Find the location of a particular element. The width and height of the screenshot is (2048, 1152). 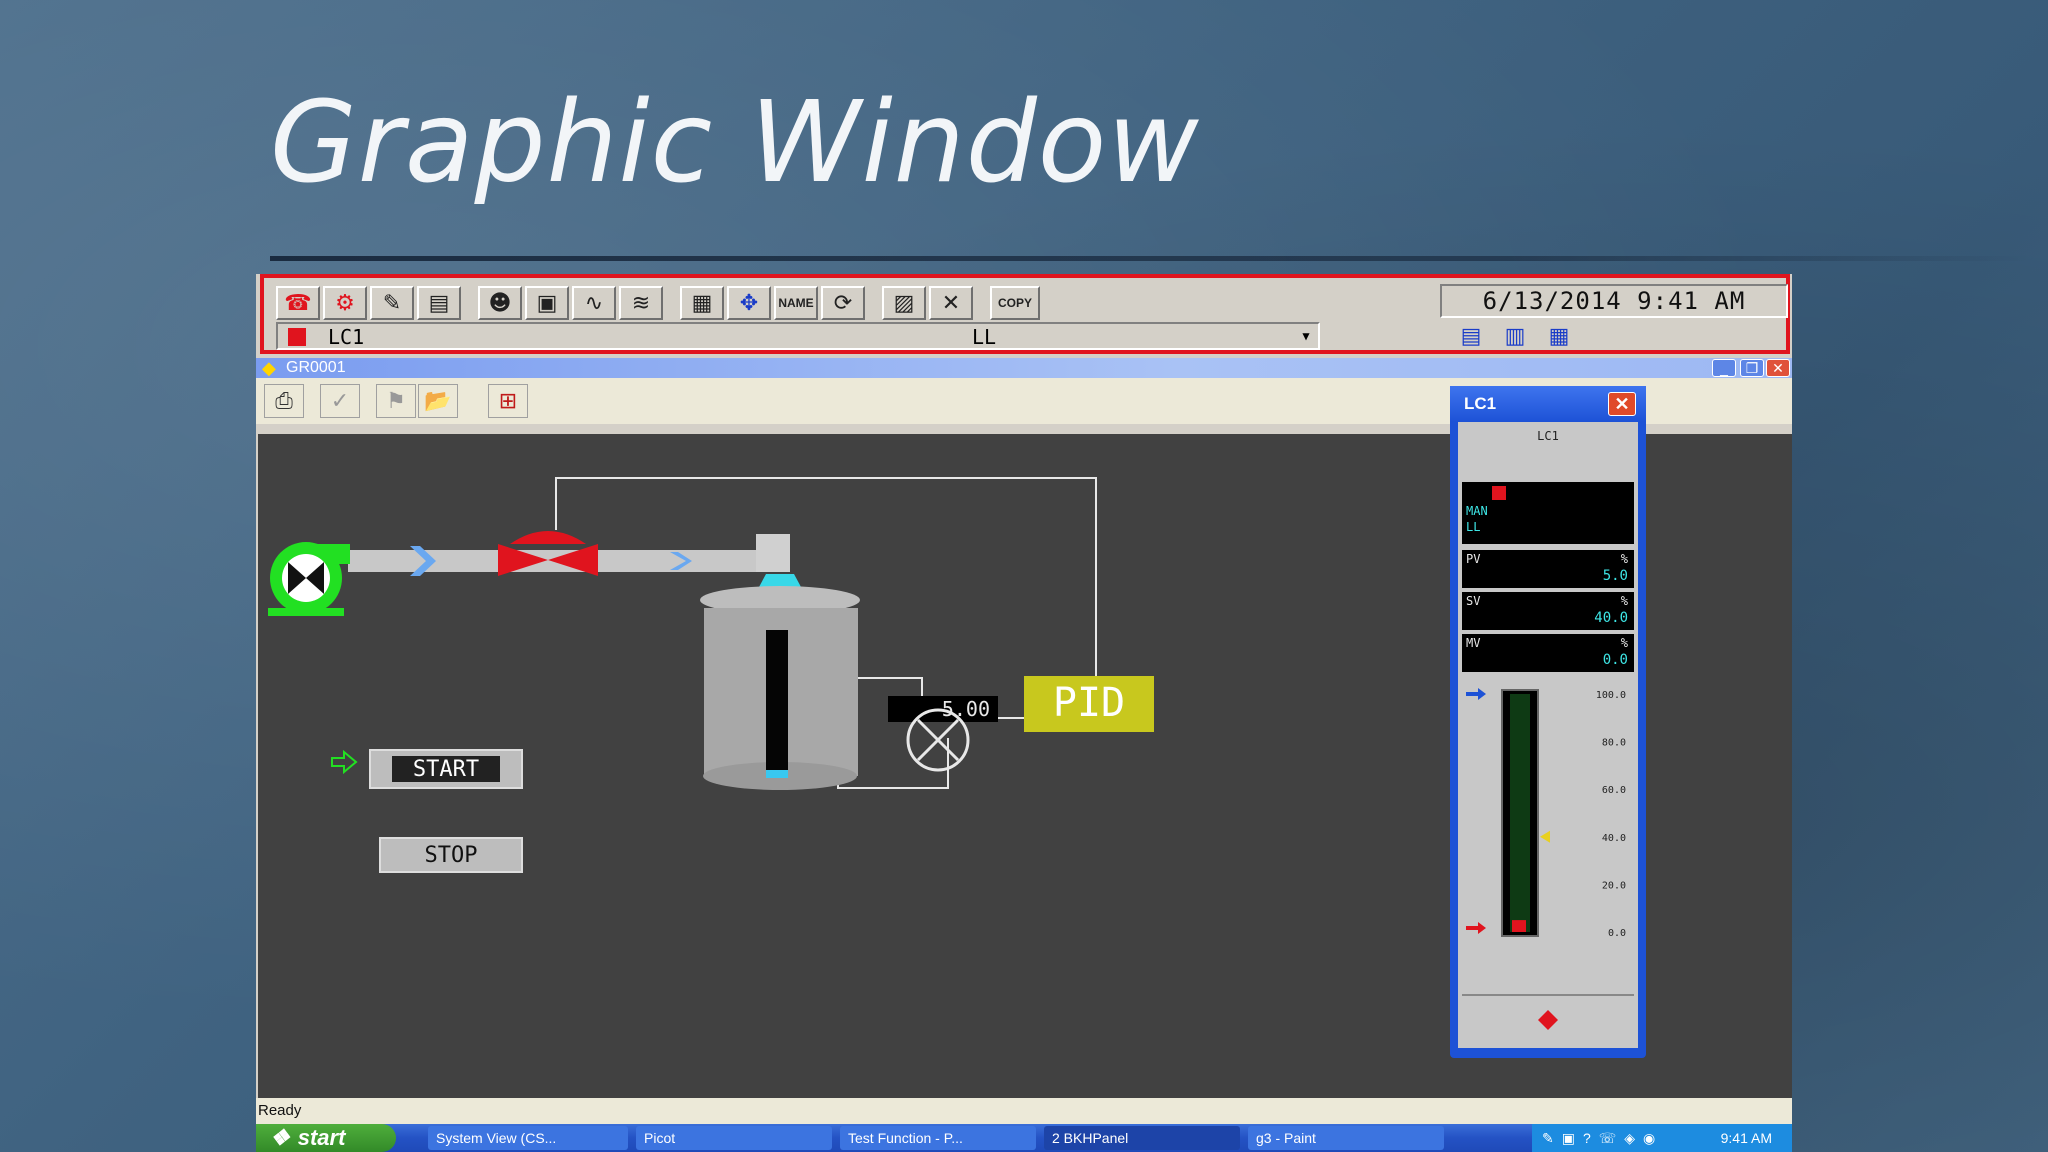

operator-guide-icon: ✎ is located at coordinates (392, 303).